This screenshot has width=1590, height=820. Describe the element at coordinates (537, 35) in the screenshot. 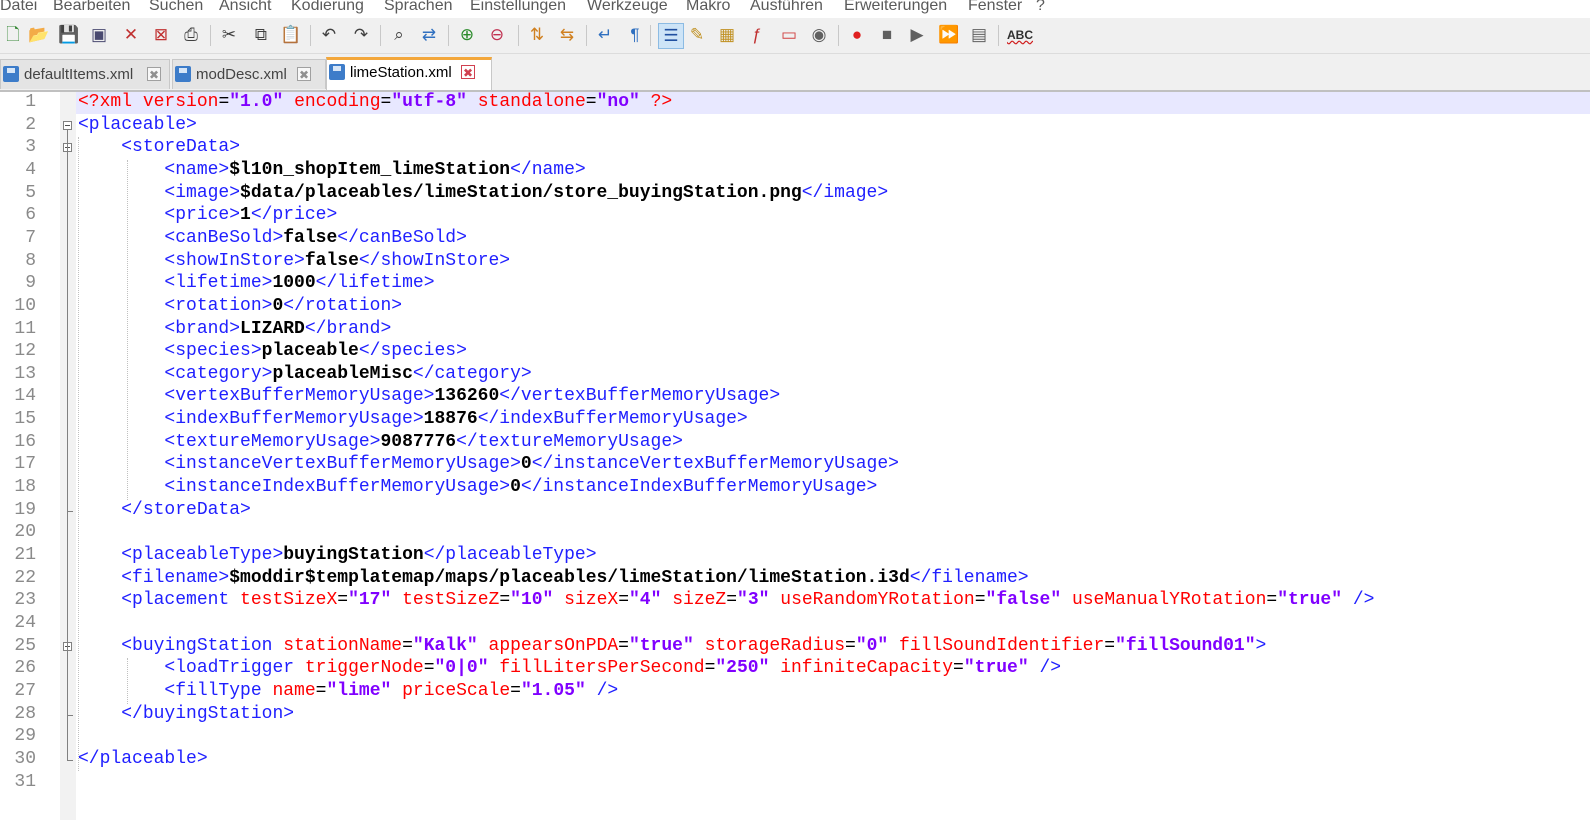

I see `sync-vertical-icon: ⇅` at that location.